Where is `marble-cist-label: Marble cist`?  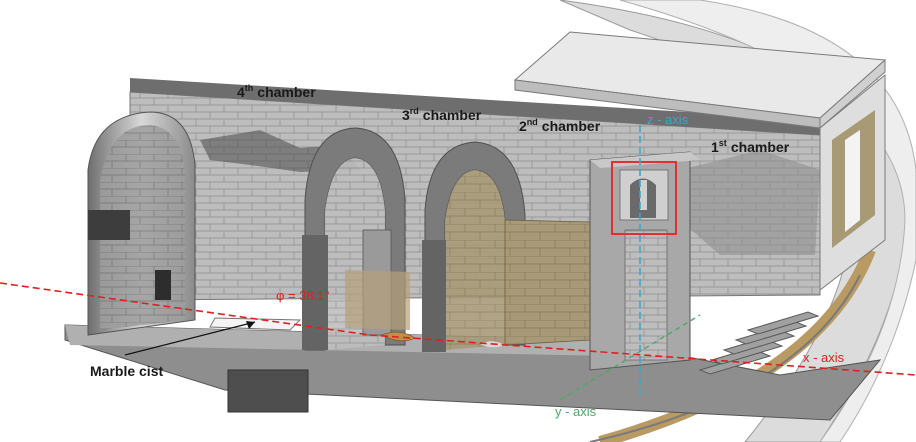 marble-cist-label: Marble cist is located at coordinates (126, 371).